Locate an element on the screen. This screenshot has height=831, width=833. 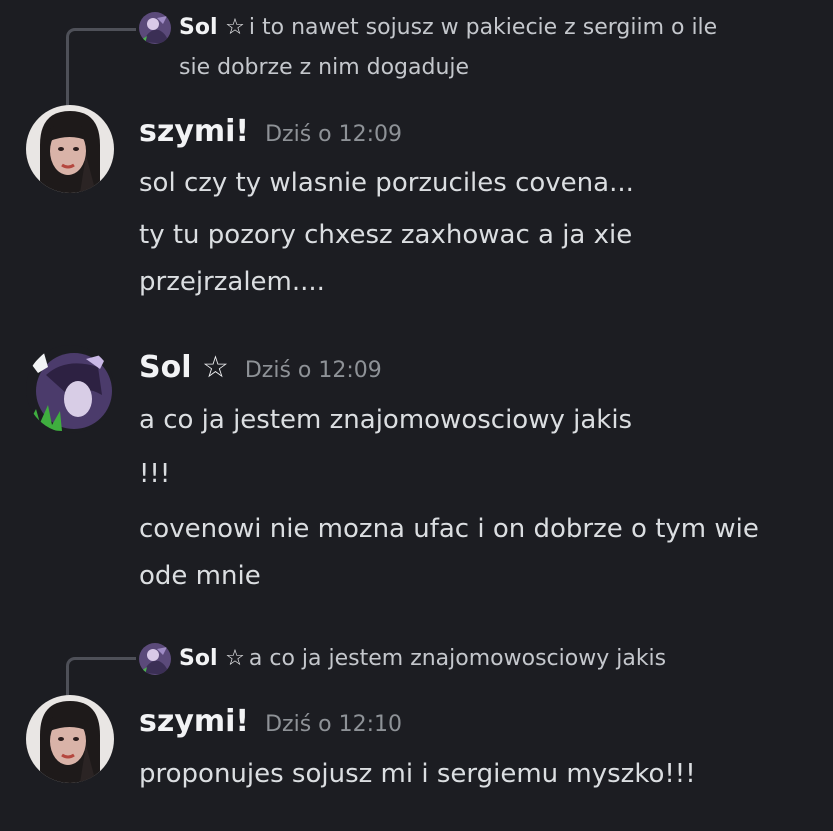
message-header: szymi! Dziś o 12:09 is located at coordinates (270, 131).